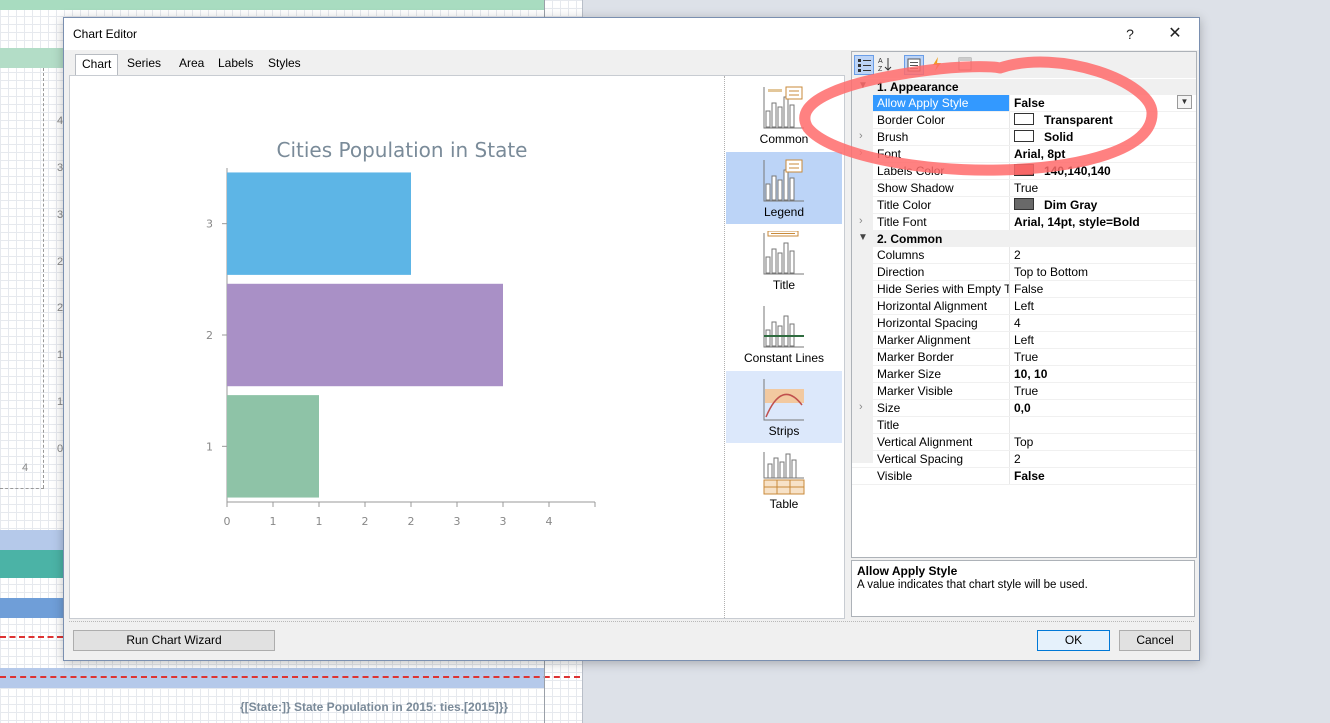 The height and width of the screenshot is (723, 1330). Describe the element at coordinates (457, 521) in the screenshot. I see `x-tick-label: 3` at that location.